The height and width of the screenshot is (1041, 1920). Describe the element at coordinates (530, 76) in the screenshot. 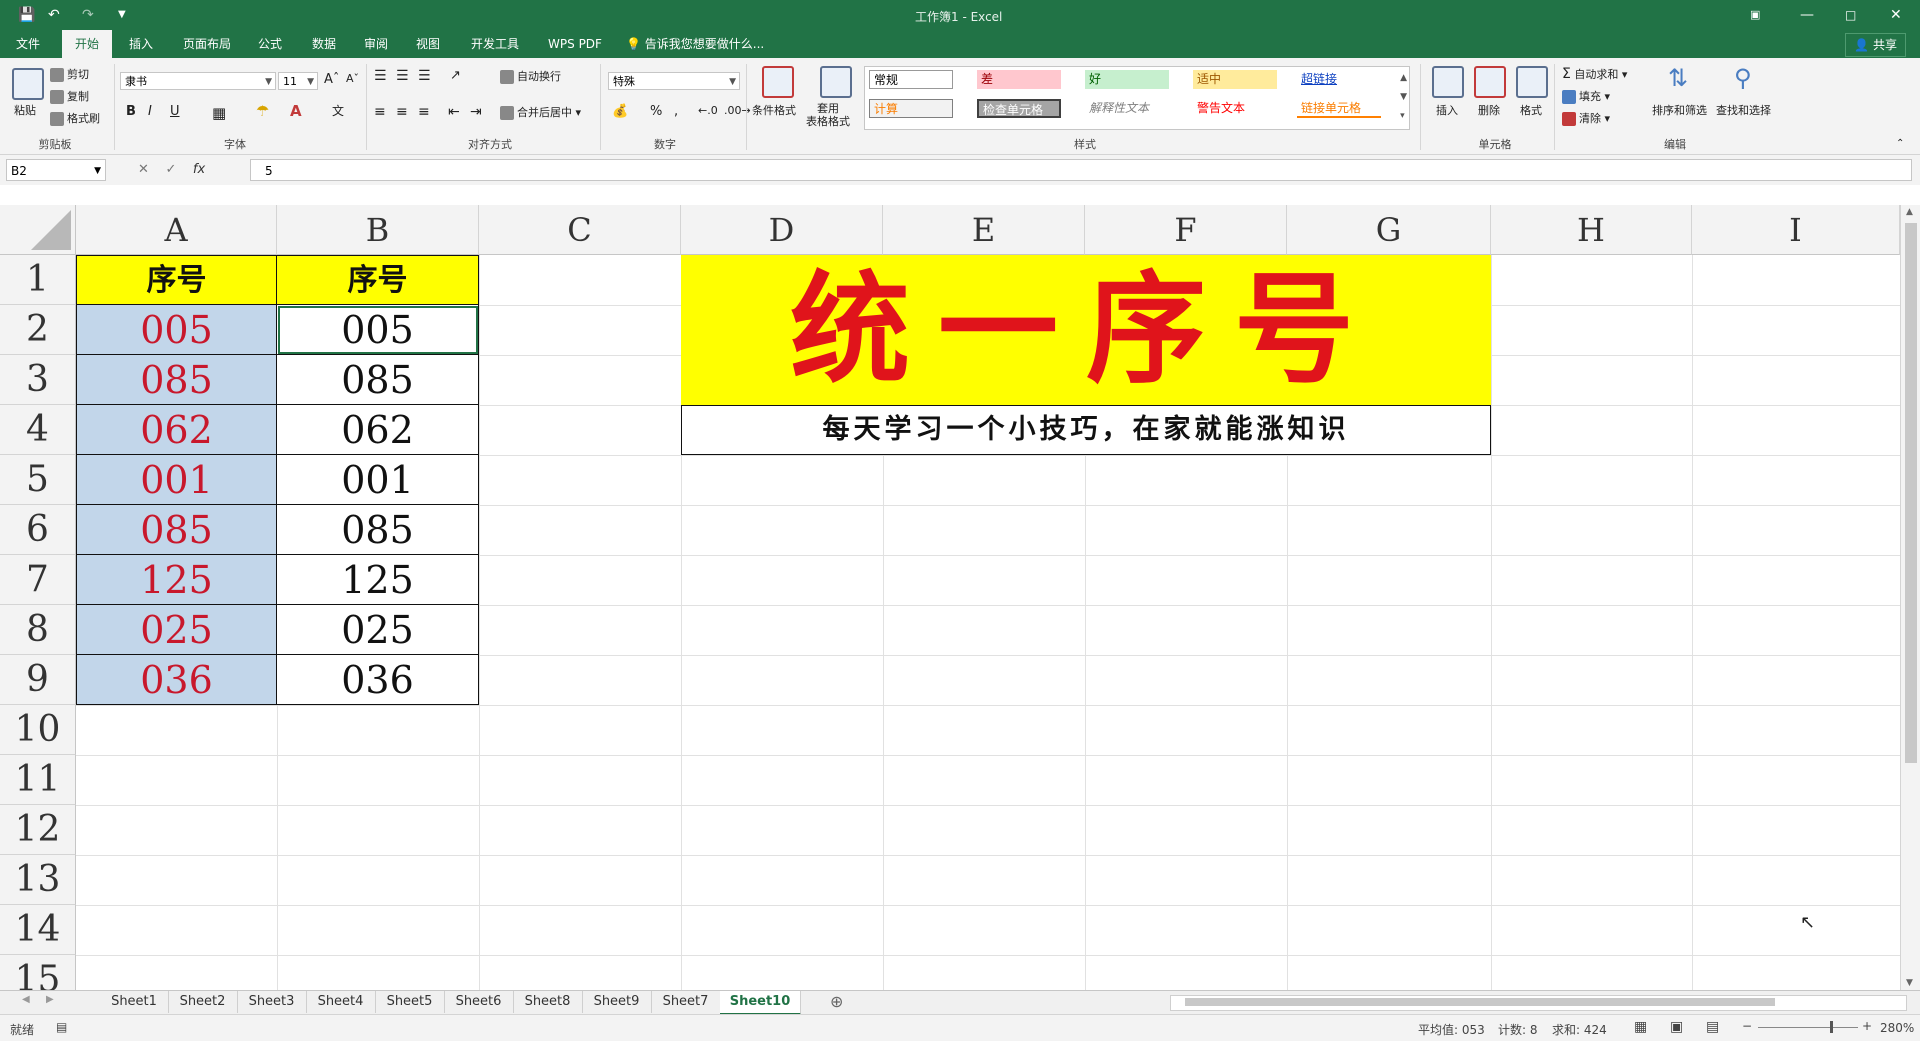

I see `wrap-text-button: 自动换行` at that location.